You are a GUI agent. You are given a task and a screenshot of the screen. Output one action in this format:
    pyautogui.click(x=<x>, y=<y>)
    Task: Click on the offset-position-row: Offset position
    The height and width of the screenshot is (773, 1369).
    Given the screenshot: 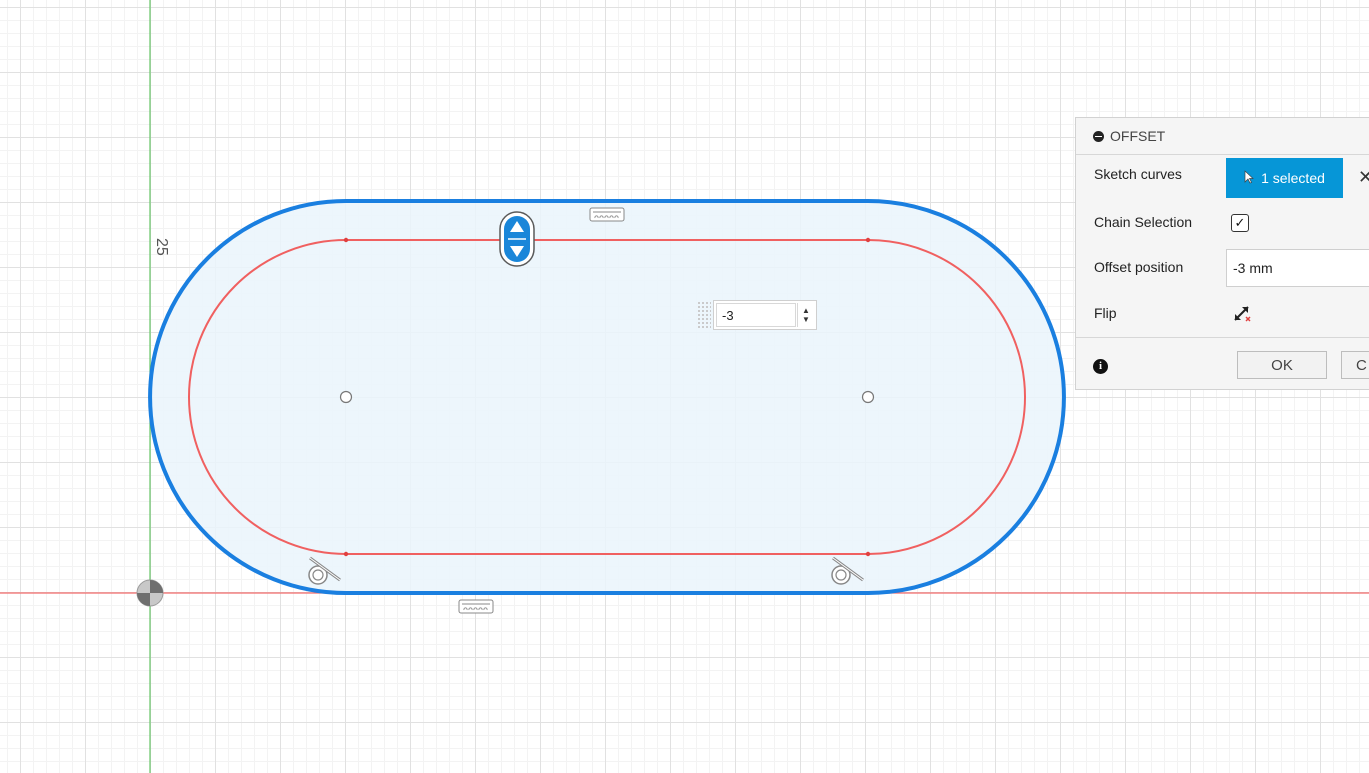 What is the action you would take?
    pyautogui.click(x=1160, y=267)
    